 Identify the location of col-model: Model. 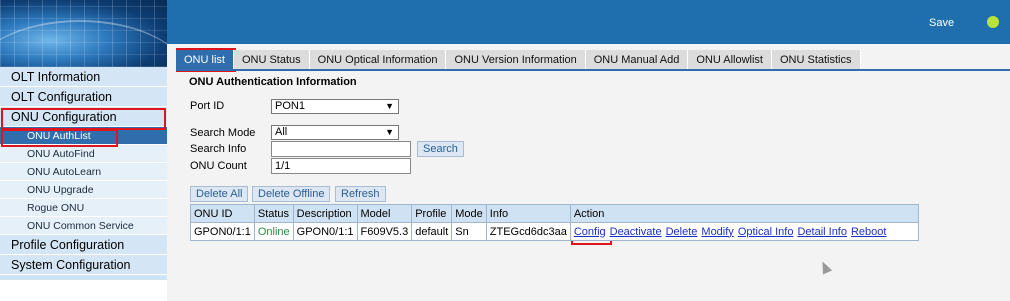
(384, 213).